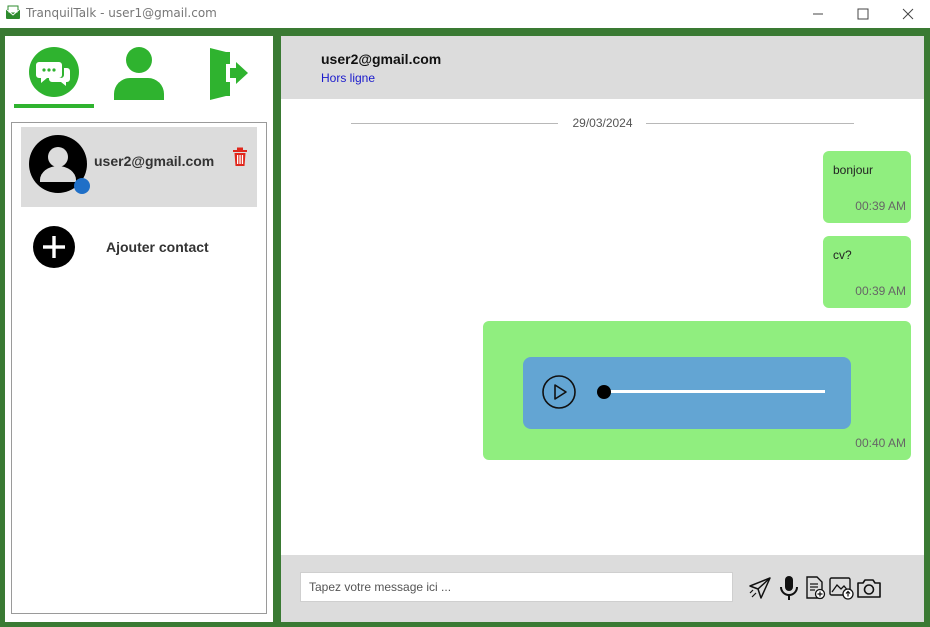 This screenshot has width=930, height=627. Describe the element at coordinates (54, 72) in the screenshot. I see `chat-bubbles-icon` at that location.